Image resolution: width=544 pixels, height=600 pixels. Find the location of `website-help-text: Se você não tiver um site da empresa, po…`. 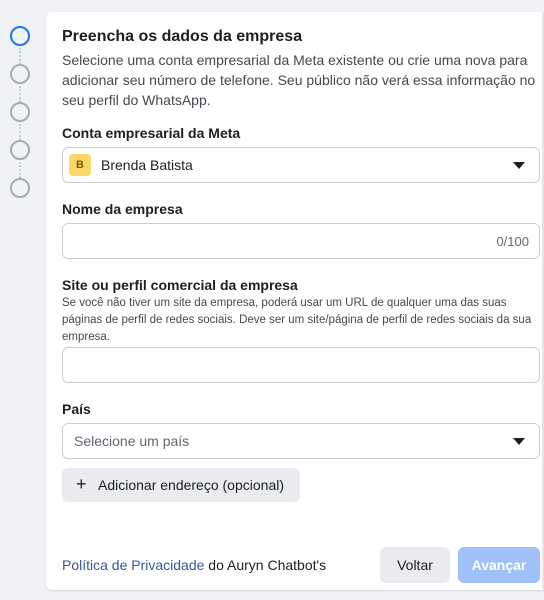

website-help-text: Se você não tiver um site da empresa, po… is located at coordinates (297, 320).